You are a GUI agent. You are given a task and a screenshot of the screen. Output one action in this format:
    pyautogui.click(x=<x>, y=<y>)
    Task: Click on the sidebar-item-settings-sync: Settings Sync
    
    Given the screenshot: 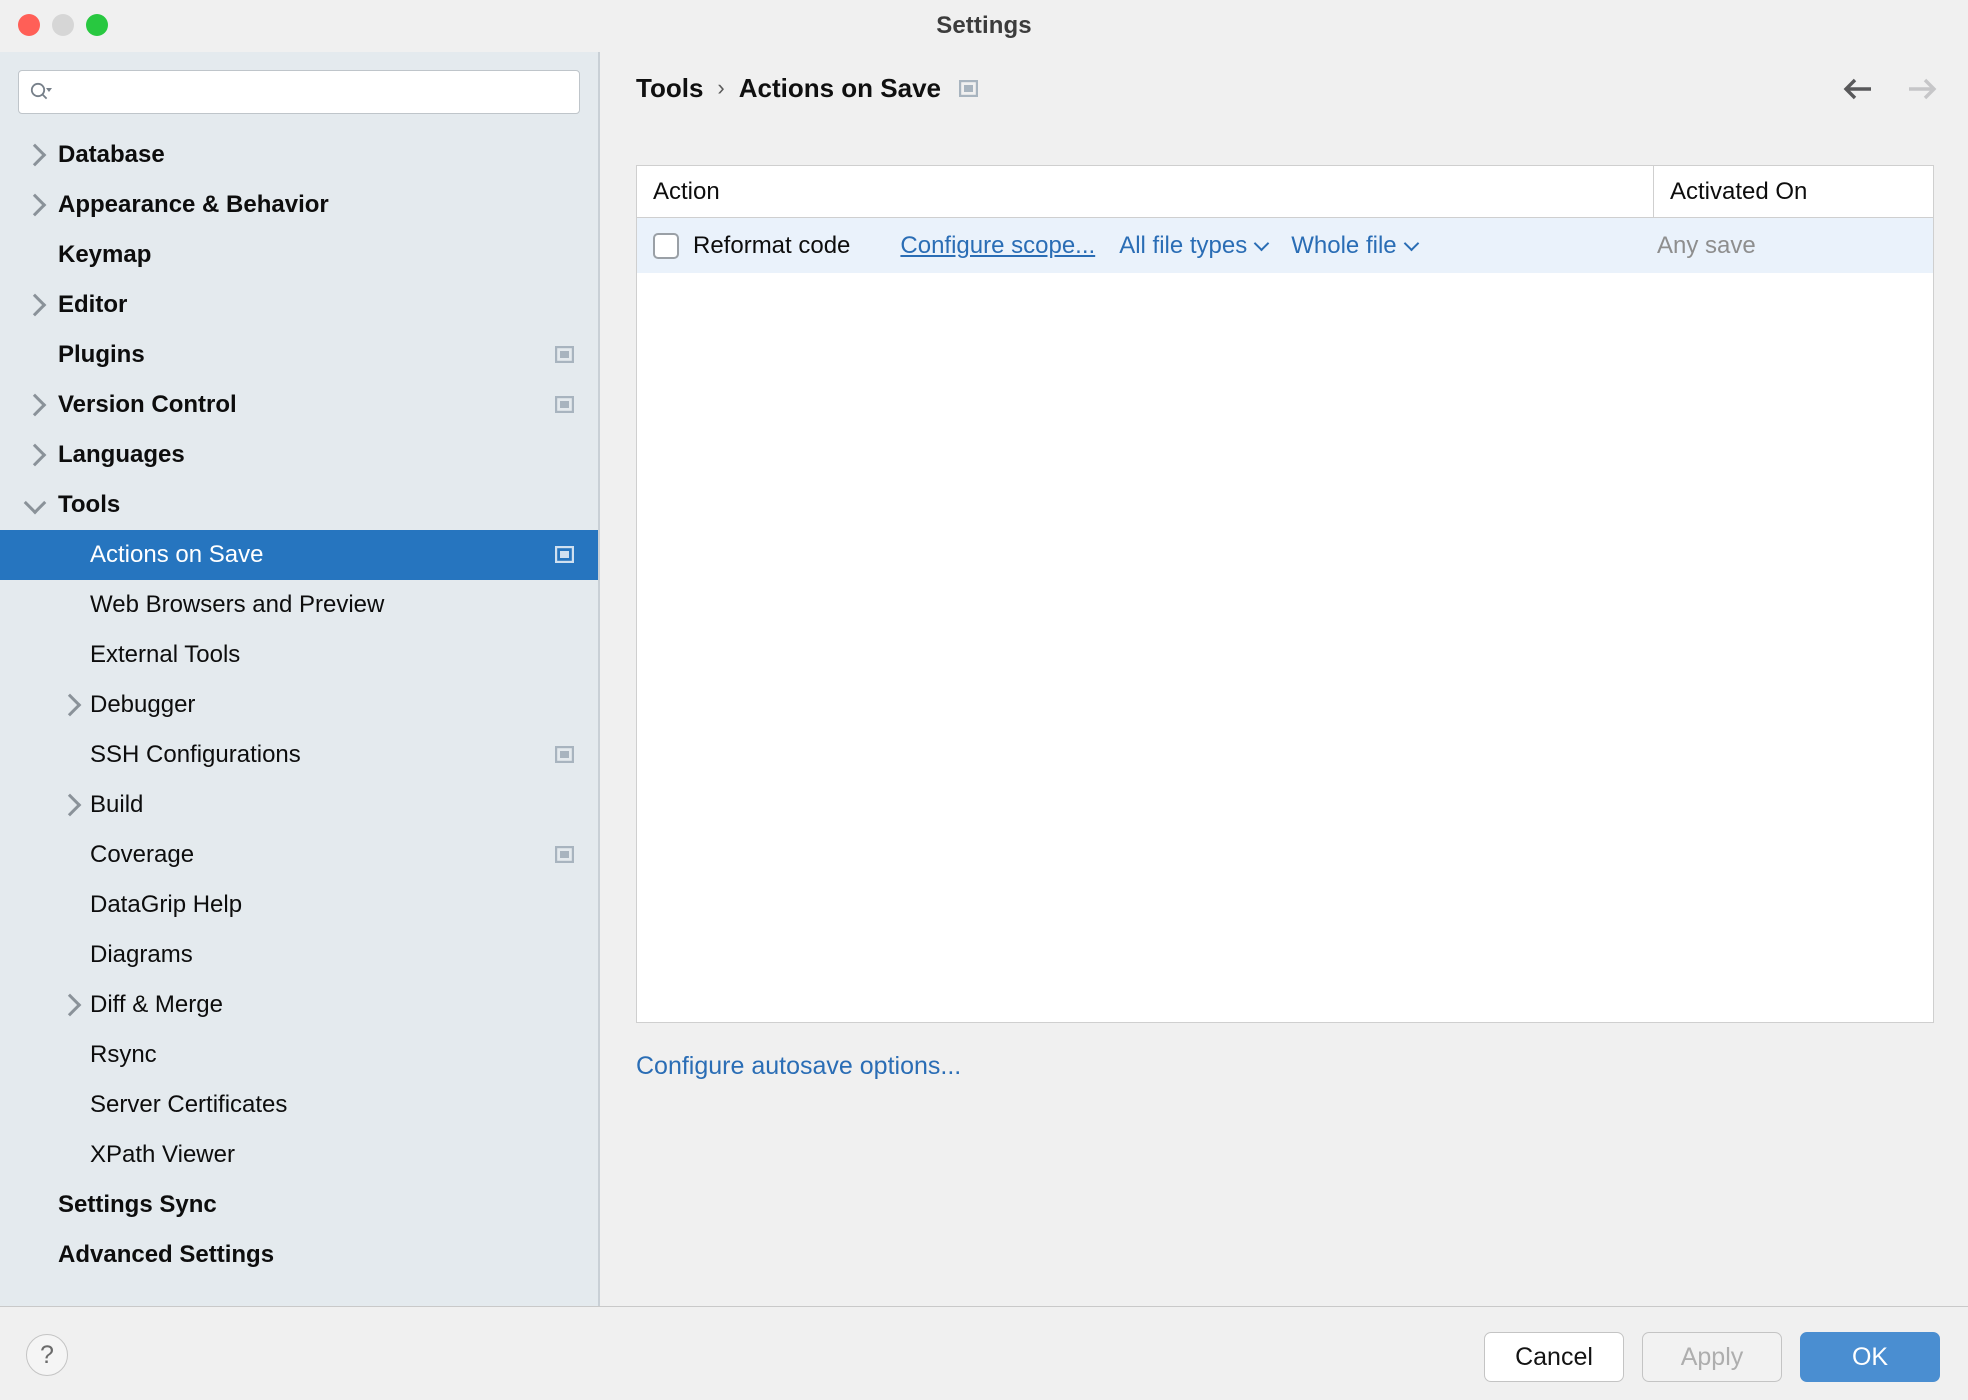 What is the action you would take?
    pyautogui.click(x=299, y=1205)
    